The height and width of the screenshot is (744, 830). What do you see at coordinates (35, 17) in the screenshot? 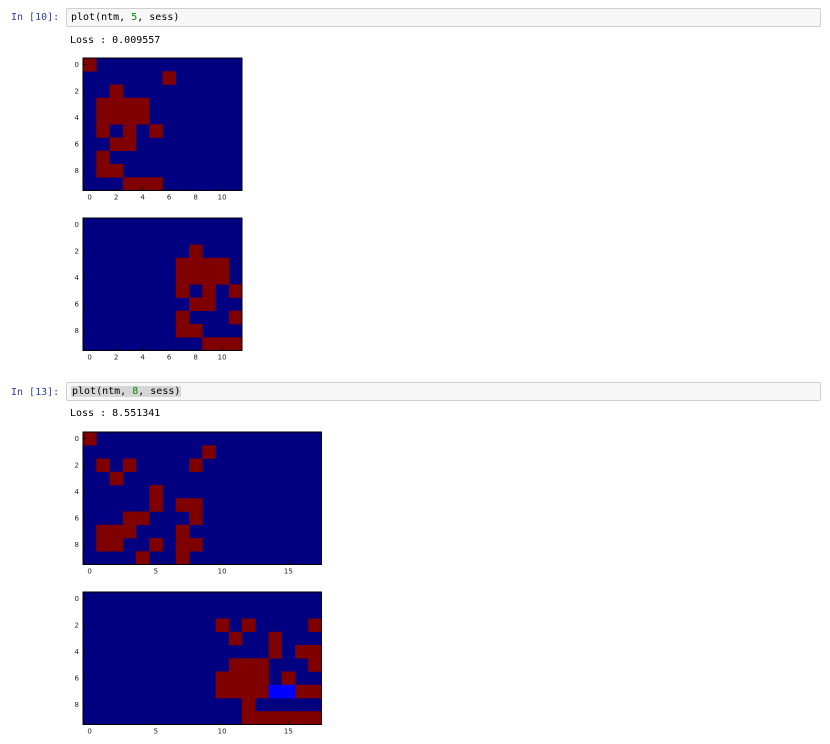
I see `input-prompt: In [10]:` at bounding box center [35, 17].